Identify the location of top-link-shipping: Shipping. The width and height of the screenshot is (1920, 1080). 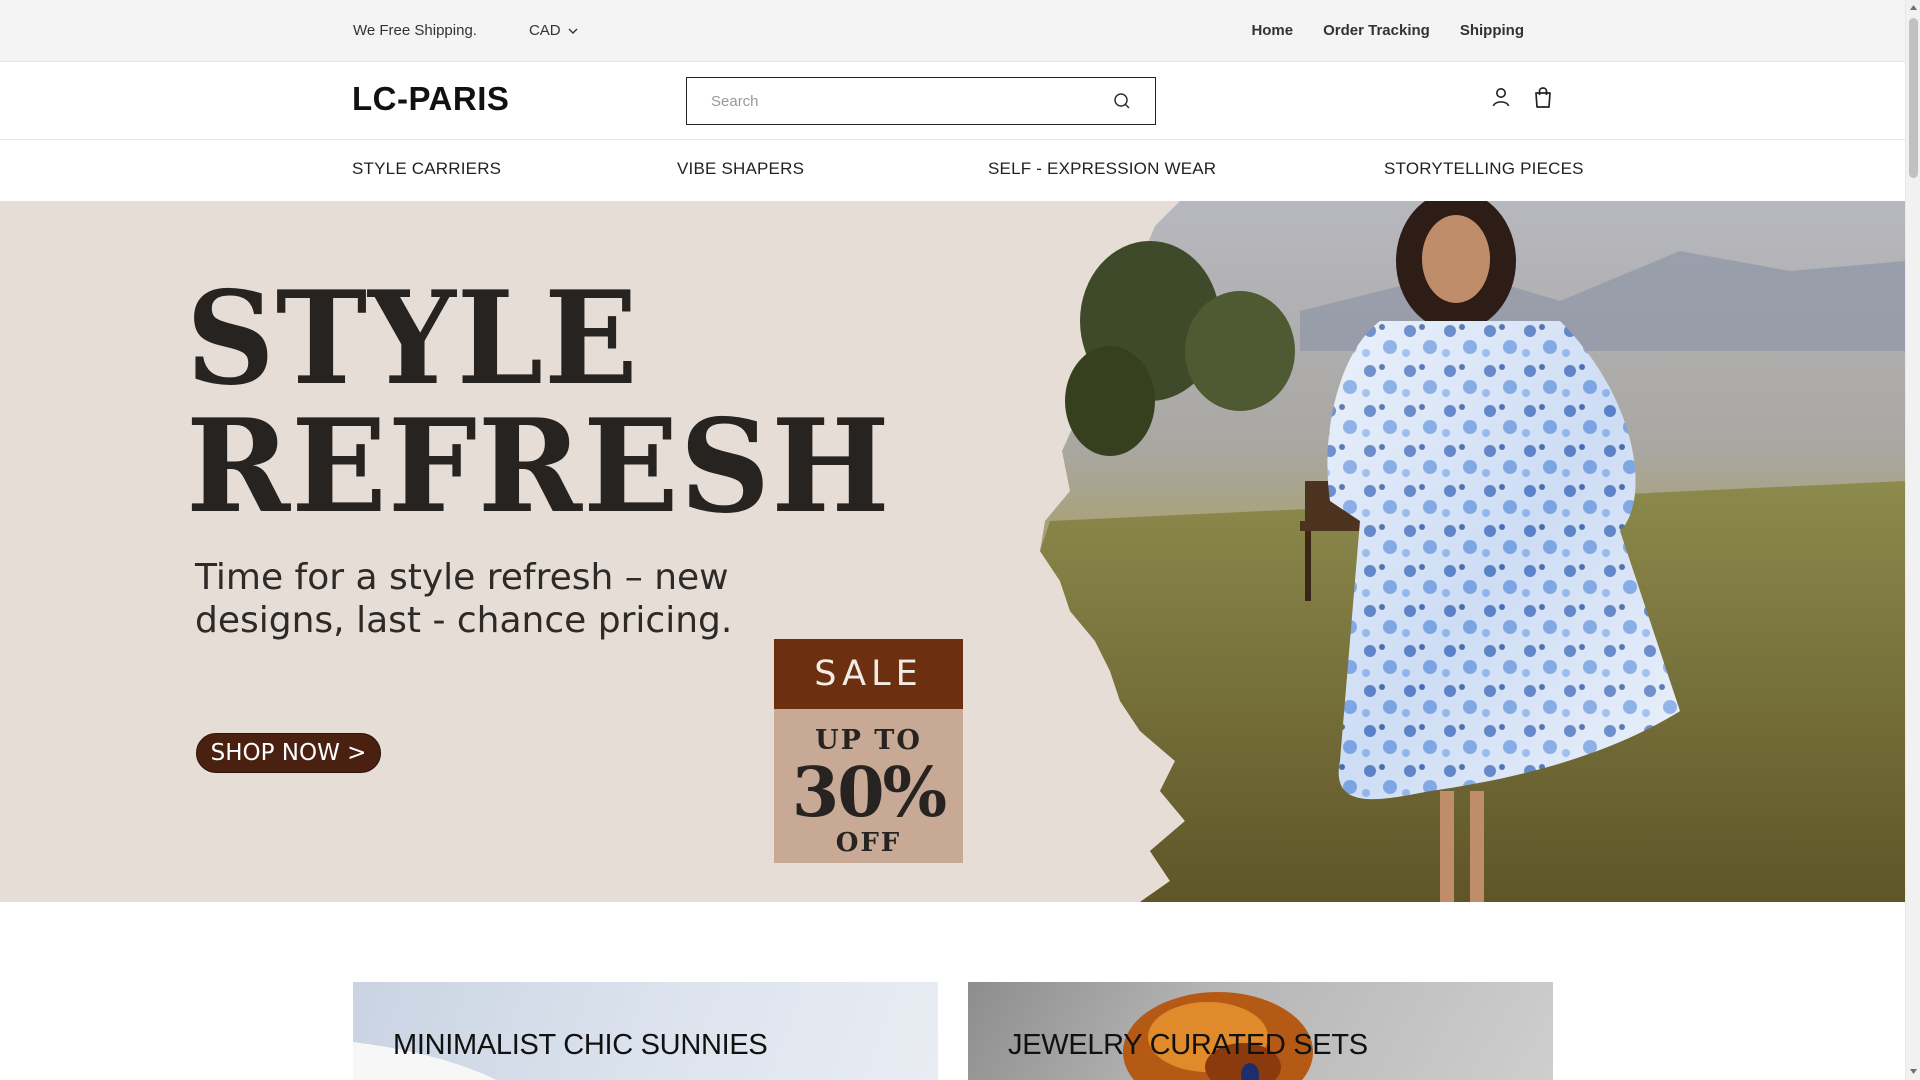
(1492, 30).